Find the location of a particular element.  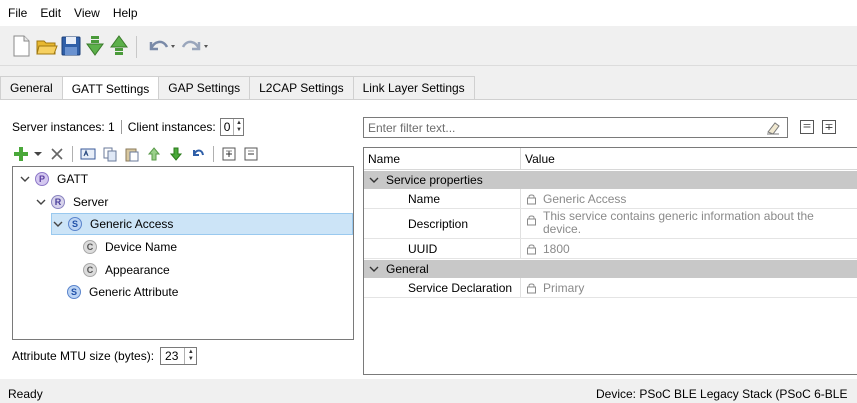

property-name: Description is located at coordinates (438, 223).